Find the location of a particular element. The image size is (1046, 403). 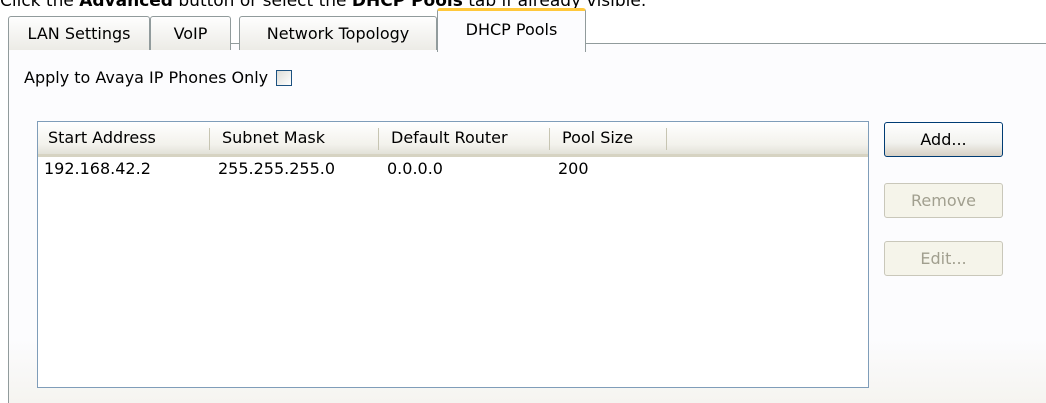

apply-avaya-option: Apply to Avaya IP Phones Only is located at coordinates (158, 78).